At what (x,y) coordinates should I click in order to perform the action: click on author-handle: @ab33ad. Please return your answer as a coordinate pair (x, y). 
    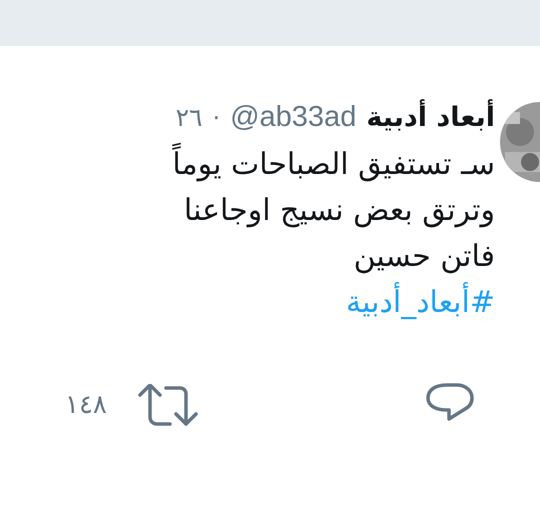
    Looking at the image, I should click on (293, 118).